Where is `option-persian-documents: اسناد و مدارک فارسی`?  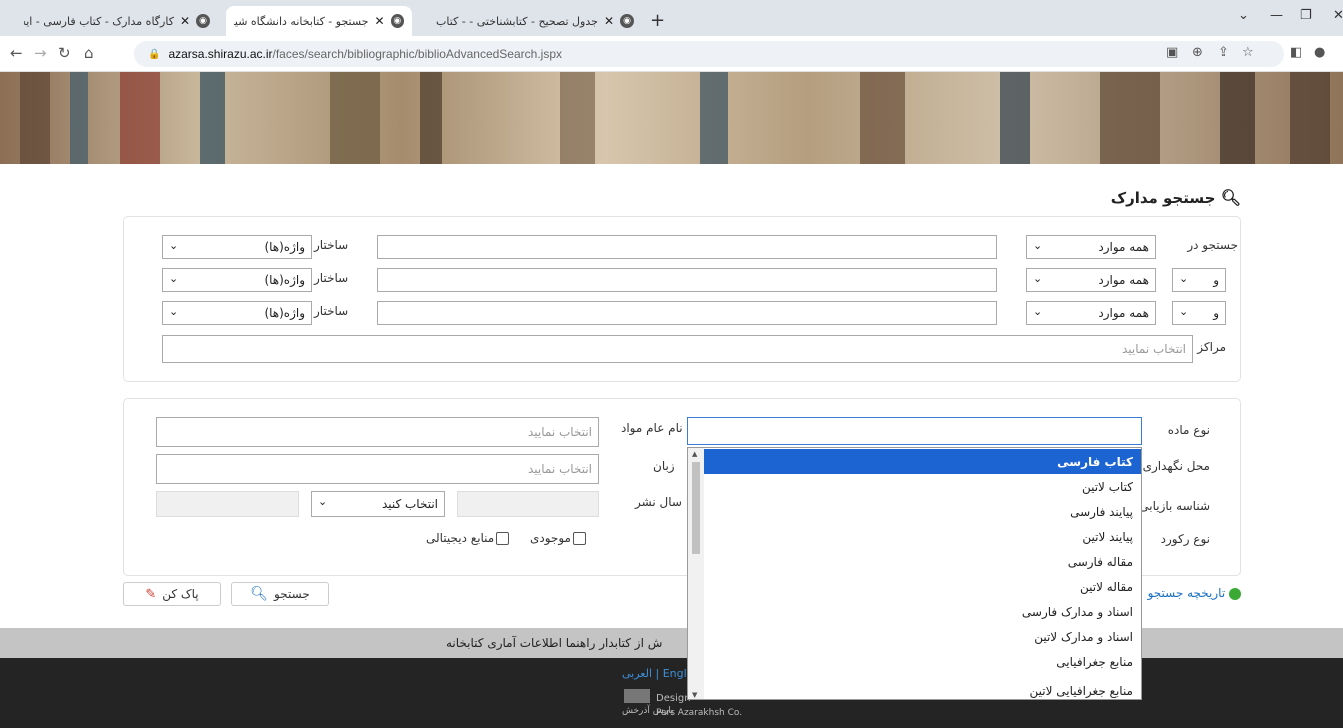 option-persian-documents: اسناد و مدارک فارسی is located at coordinates (922, 611).